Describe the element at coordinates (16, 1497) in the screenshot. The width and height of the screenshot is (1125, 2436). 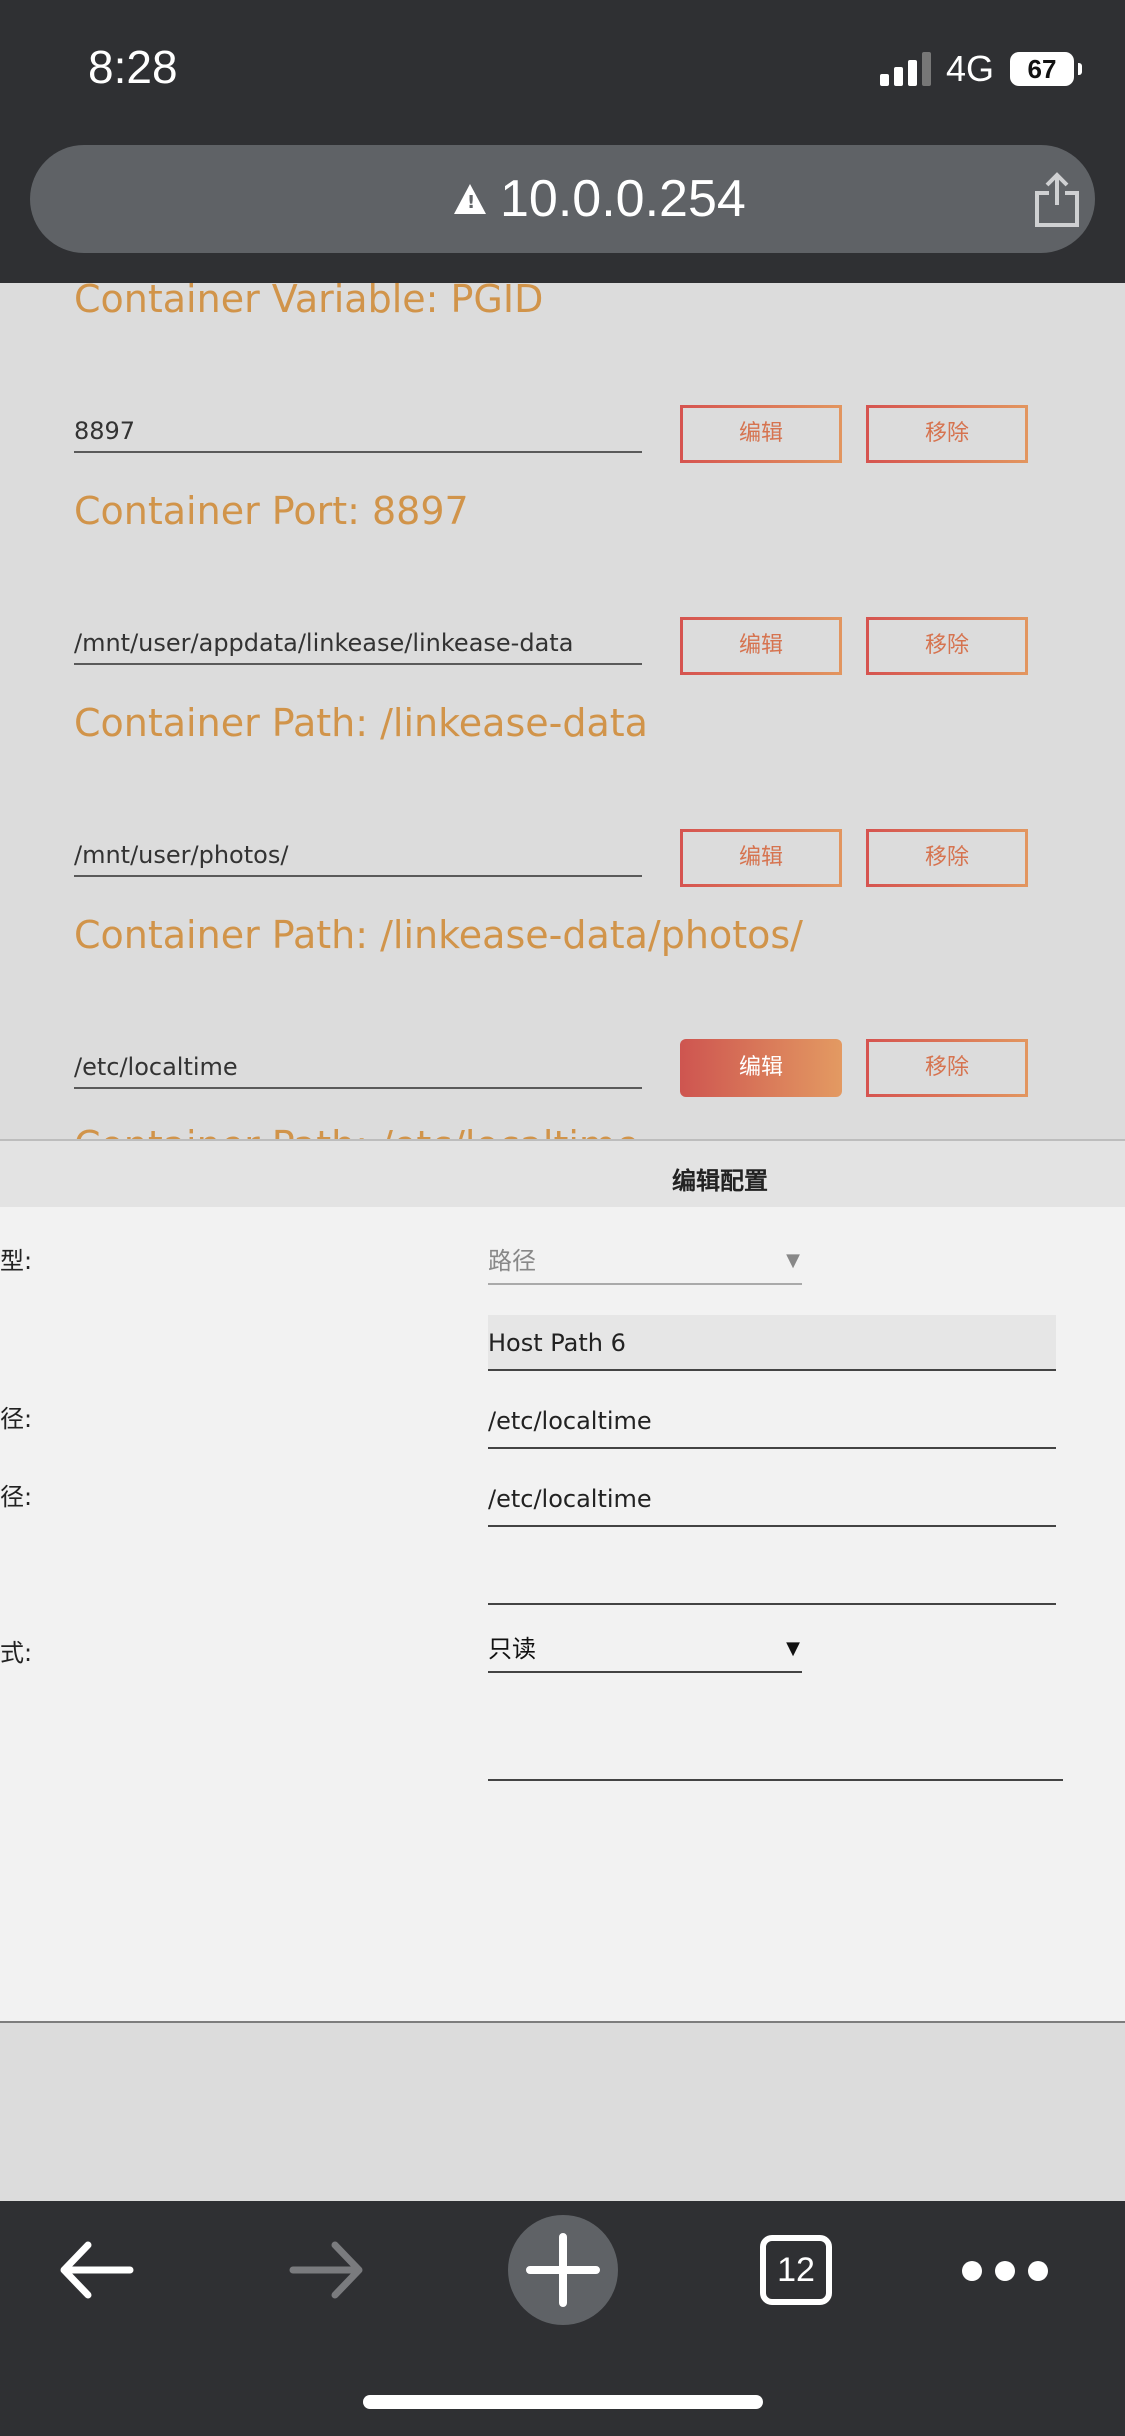
I see `label-host-path: 径:` at that location.